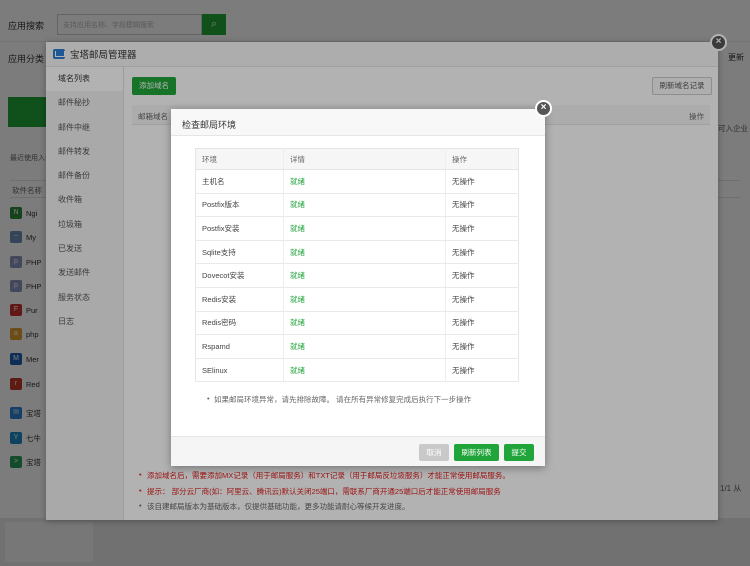  I want to click on env-table-row: Redis密码 就绪 无操作, so click(357, 323).